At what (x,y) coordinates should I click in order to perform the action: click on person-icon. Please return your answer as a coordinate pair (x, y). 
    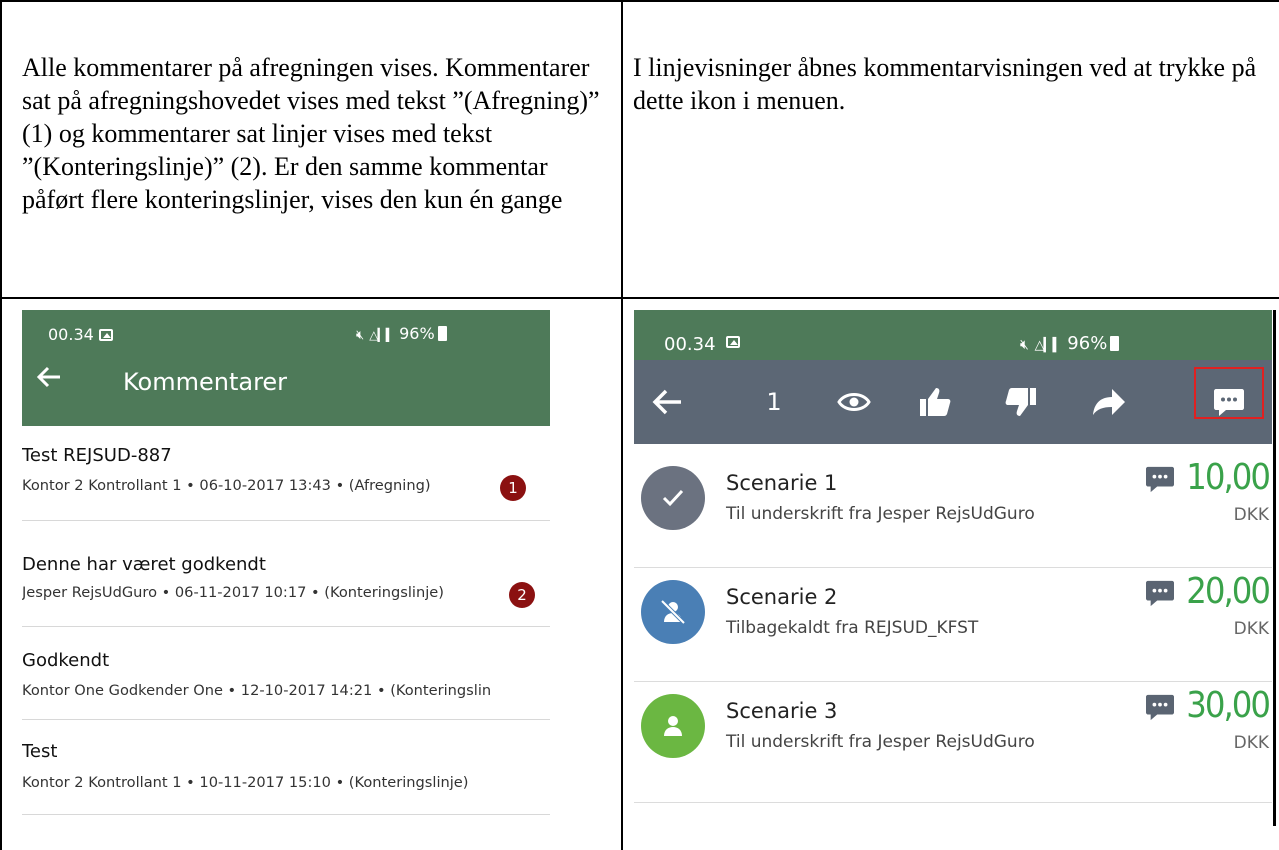
    Looking at the image, I should click on (673, 726).